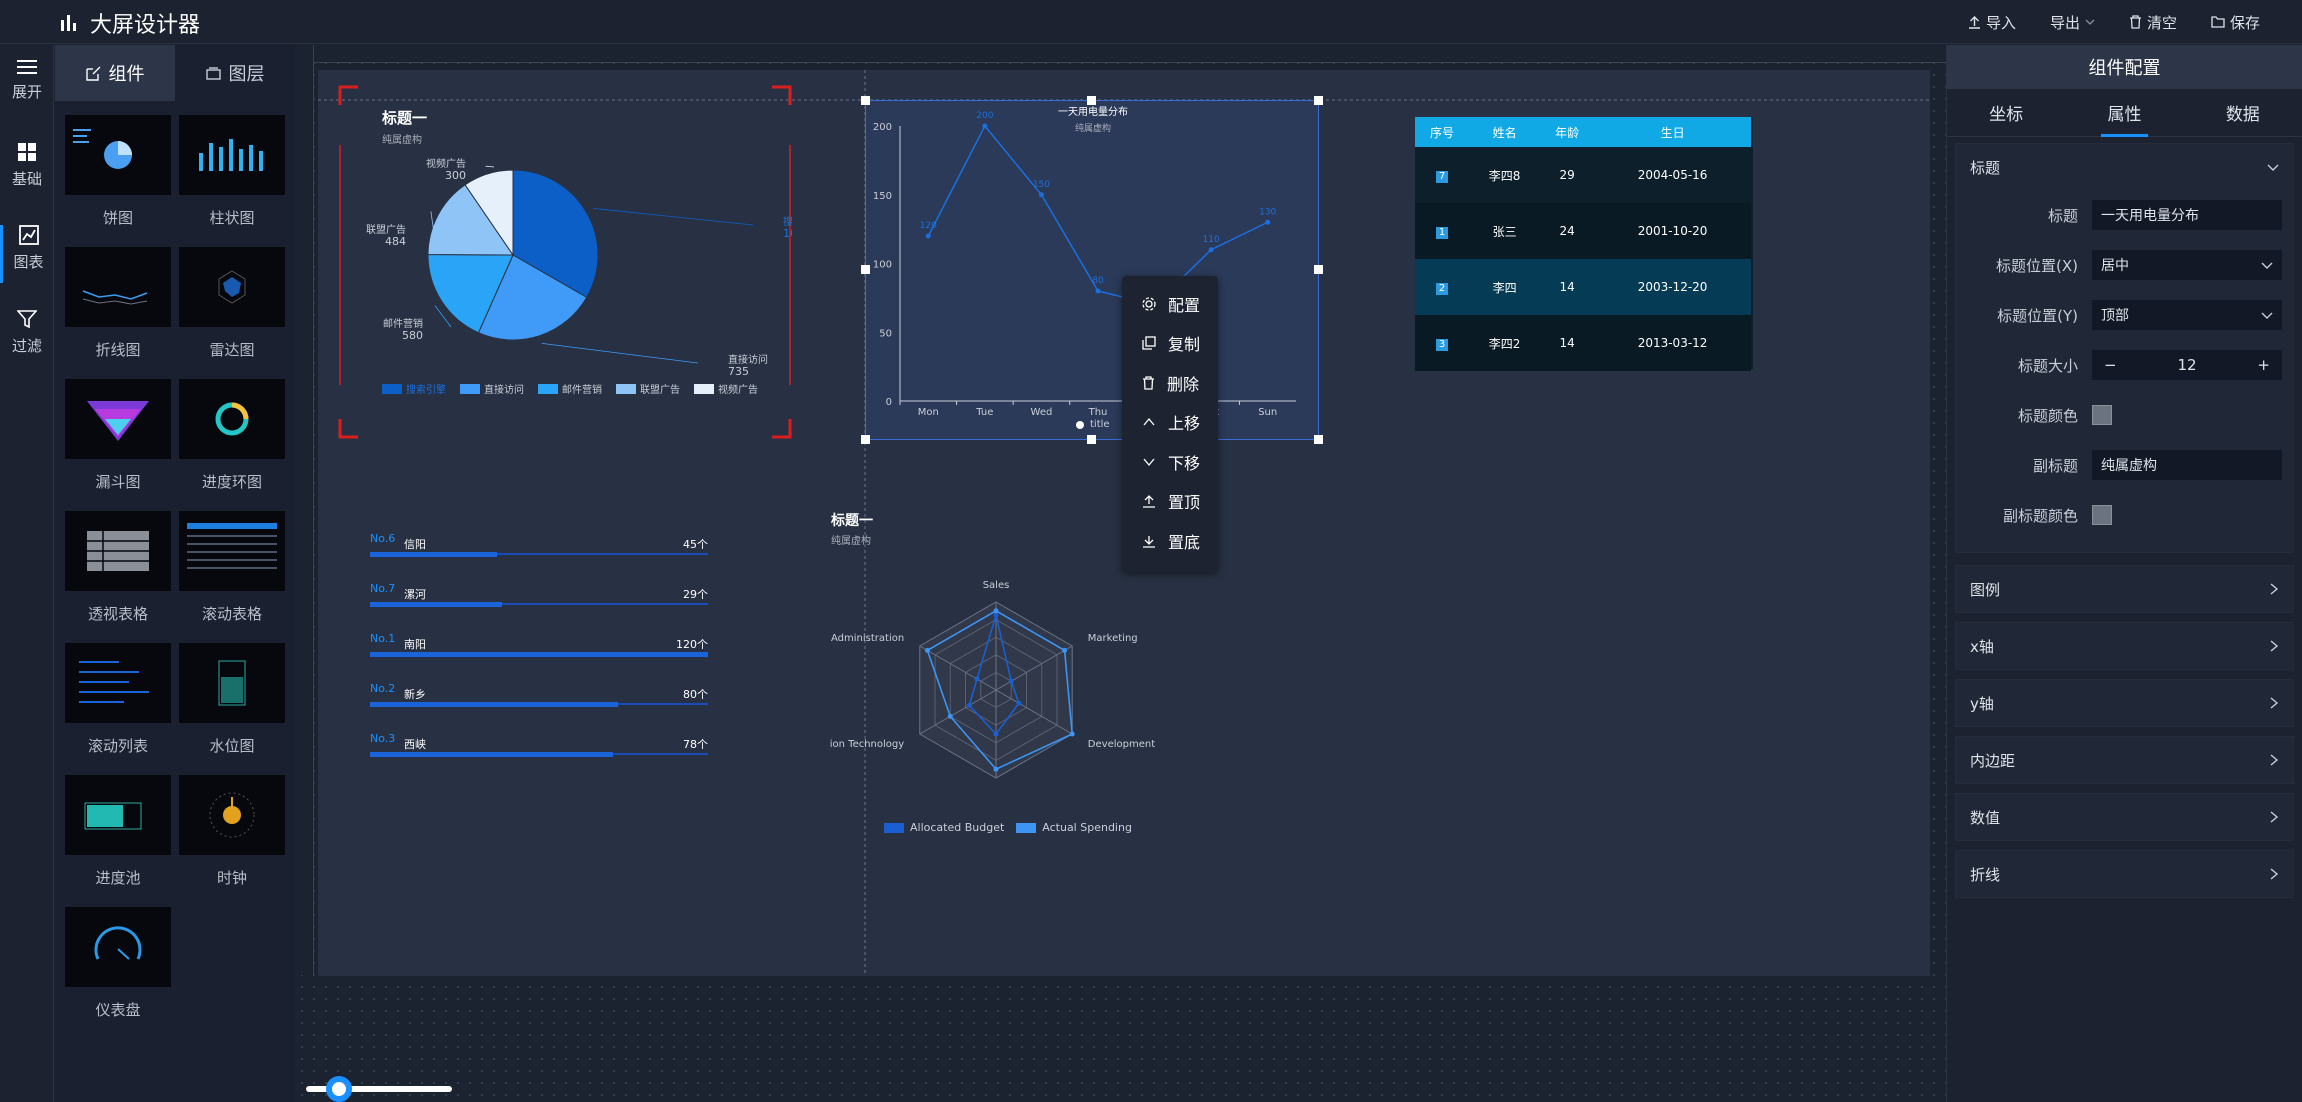 The image size is (2302, 1102). I want to click on component-progress-ring: 进度环图, so click(232, 440).